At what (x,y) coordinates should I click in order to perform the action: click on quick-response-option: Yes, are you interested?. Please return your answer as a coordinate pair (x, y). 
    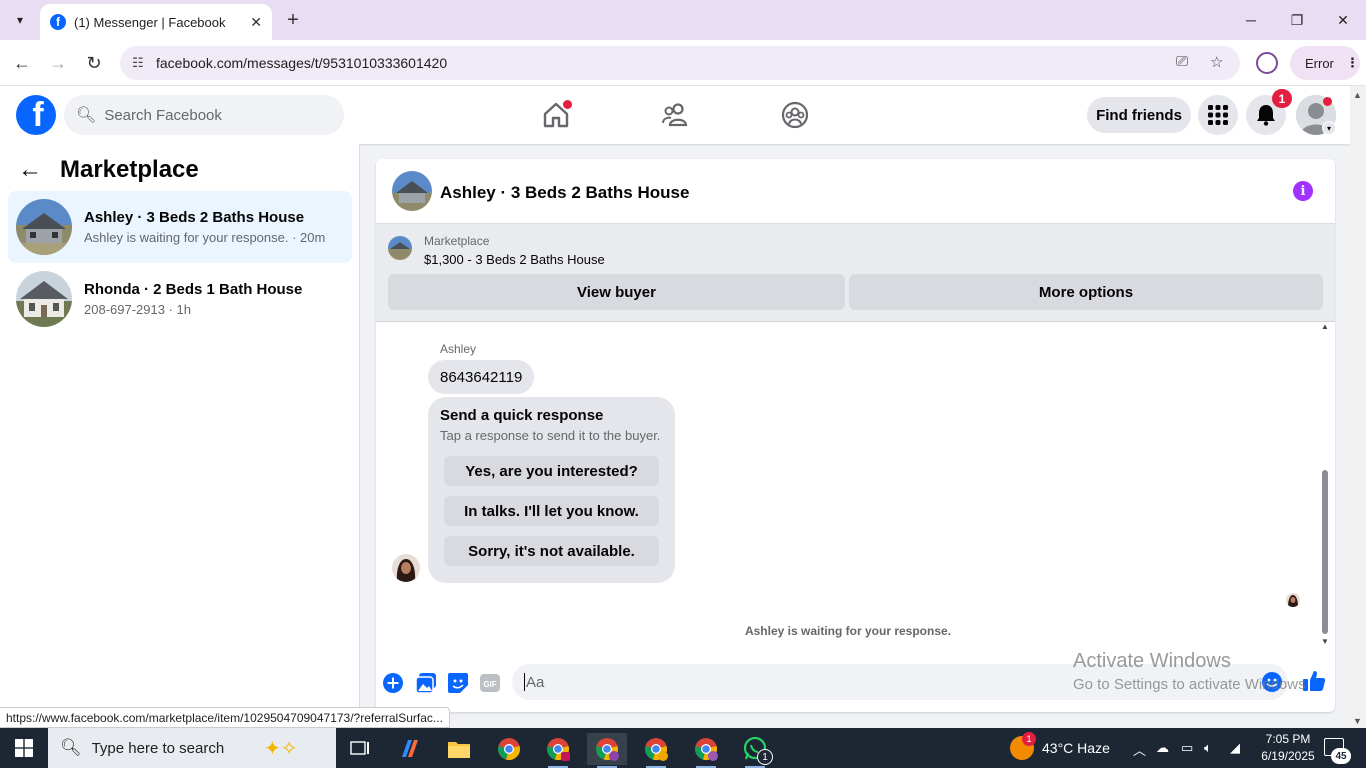
    Looking at the image, I should click on (551, 471).